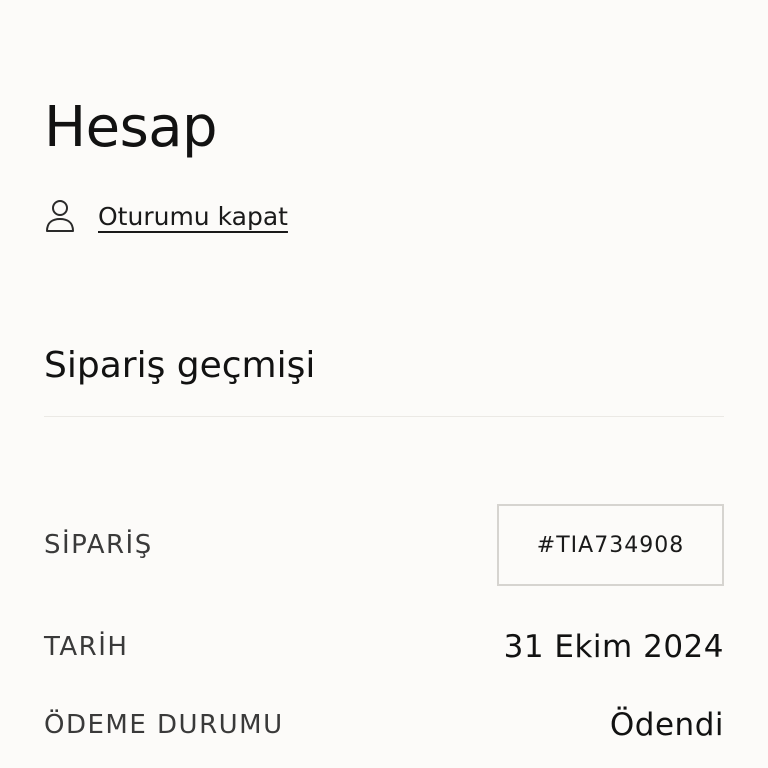 The image size is (768, 768). Describe the element at coordinates (384, 416) in the screenshot. I see `section-divider` at that location.